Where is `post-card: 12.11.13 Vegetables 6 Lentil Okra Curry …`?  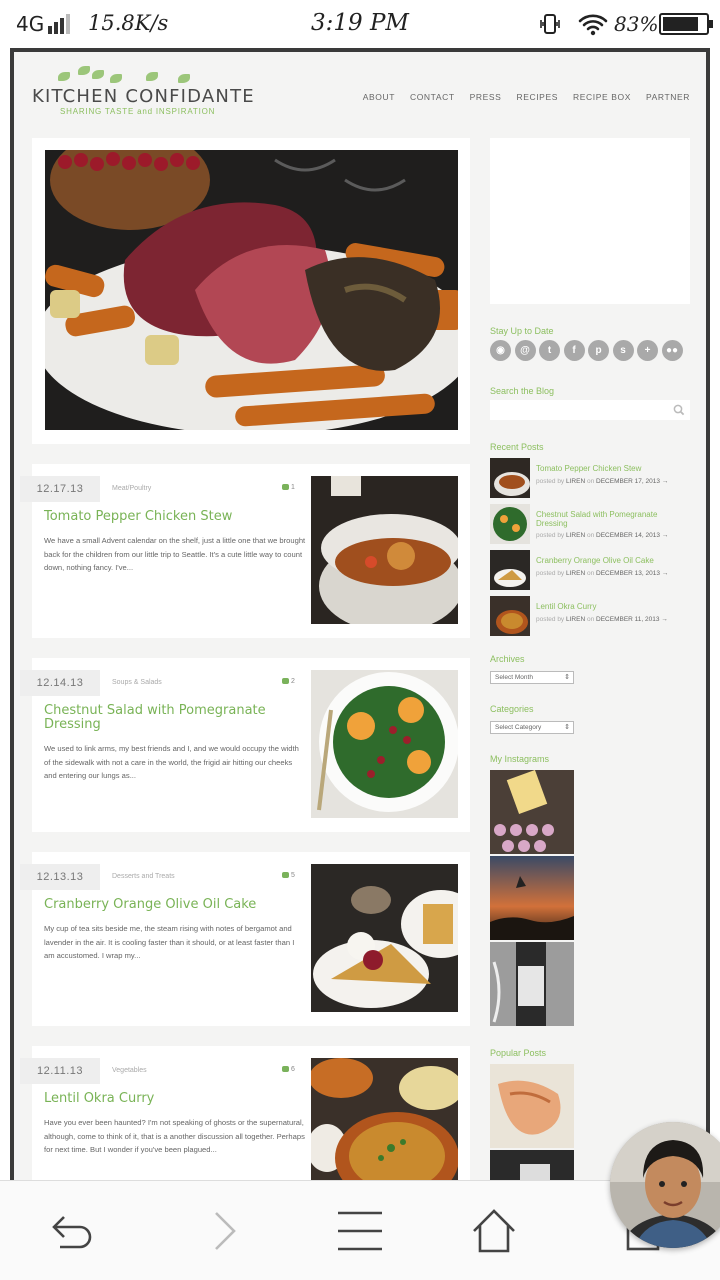 post-card: 12.11.13 Vegetables 6 Lentil Okra Curry … is located at coordinates (245, 1113).